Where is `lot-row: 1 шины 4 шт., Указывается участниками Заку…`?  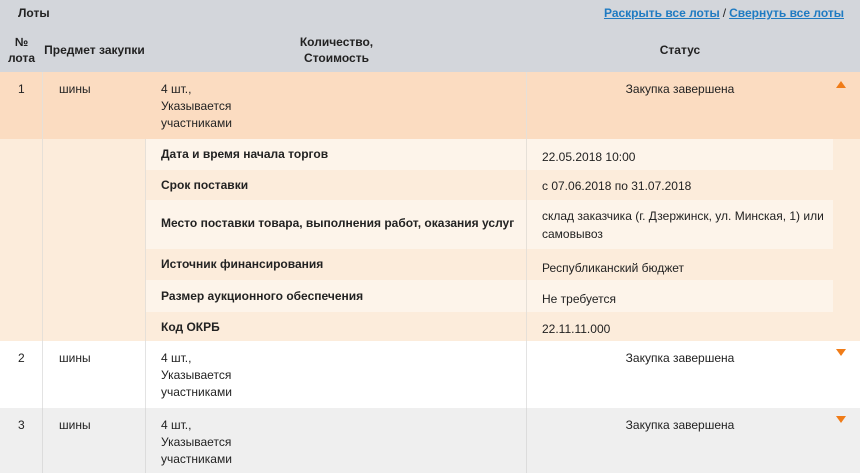 lot-row: 1 шины 4 шт., Указывается участниками Заку… is located at coordinates (430, 105).